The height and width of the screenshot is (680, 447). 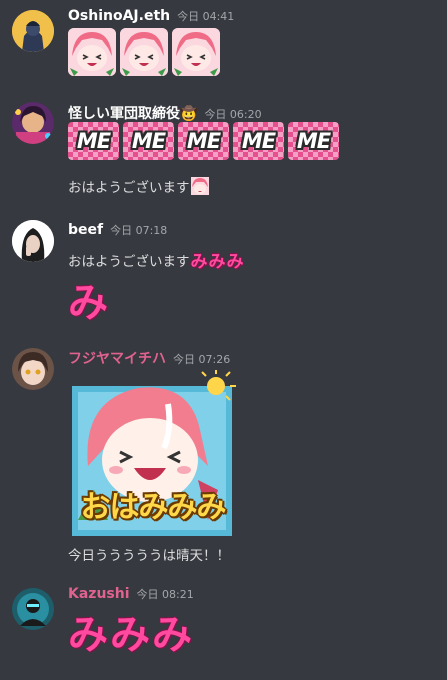 What do you see at coordinates (223, 630) in the screenshot?
I see `message-kazushi: Kazushi 今日 08:21 みみみ` at bounding box center [223, 630].